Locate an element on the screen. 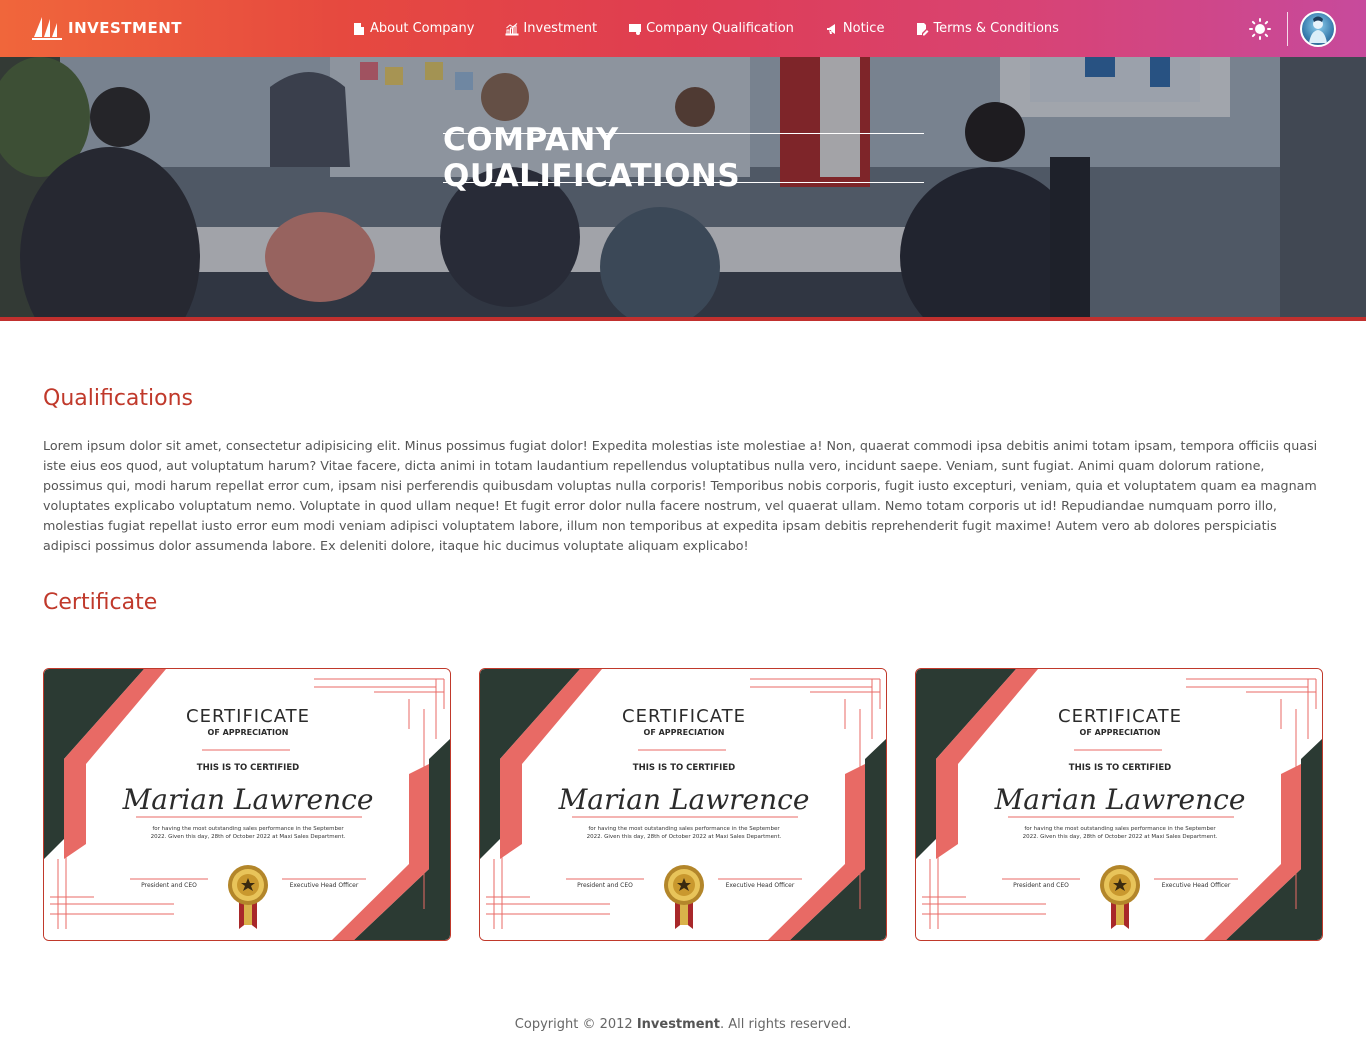 The width and height of the screenshot is (1366, 1049). nav-investment: Investment is located at coordinates (551, 28).